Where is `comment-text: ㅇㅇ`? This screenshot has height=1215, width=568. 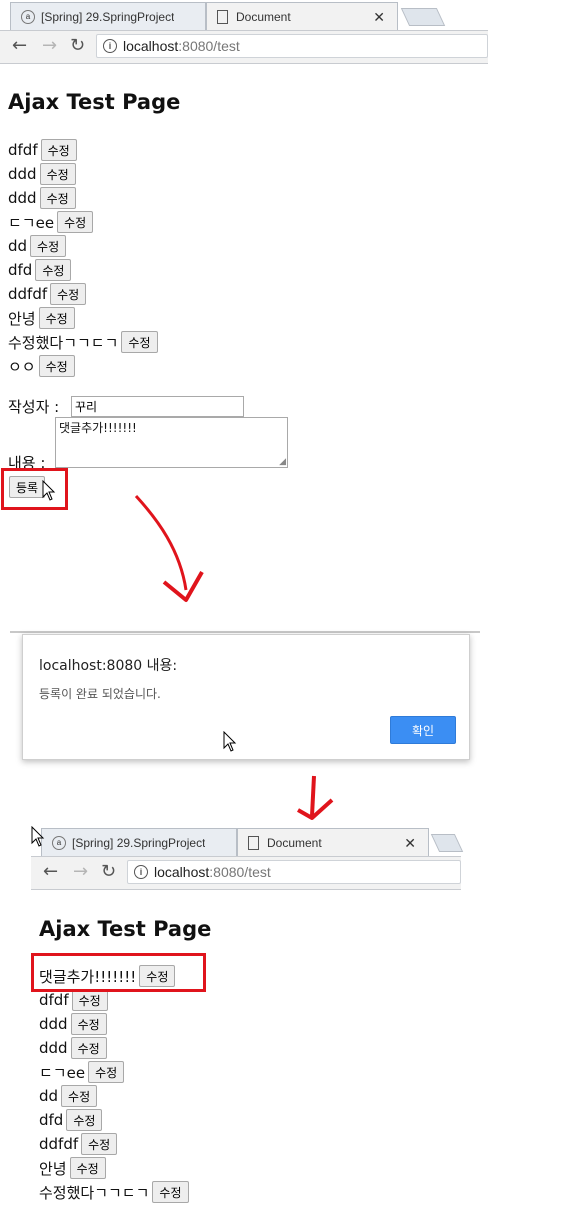
comment-text: ㅇㅇ is located at coordinates (22, 366).